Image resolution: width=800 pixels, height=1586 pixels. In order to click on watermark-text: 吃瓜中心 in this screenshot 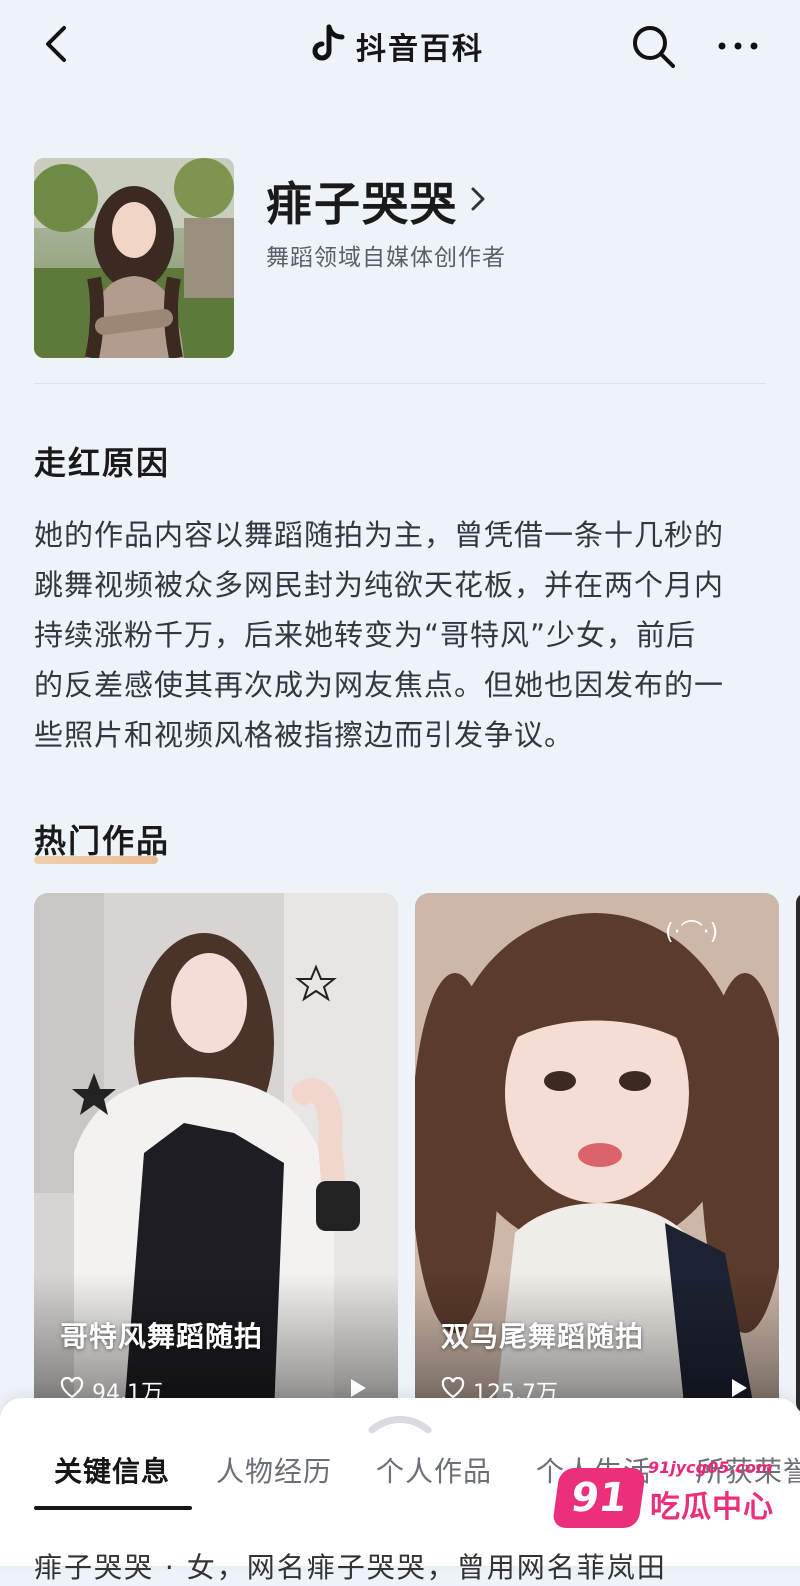, I will do `click(712, 1507)`.